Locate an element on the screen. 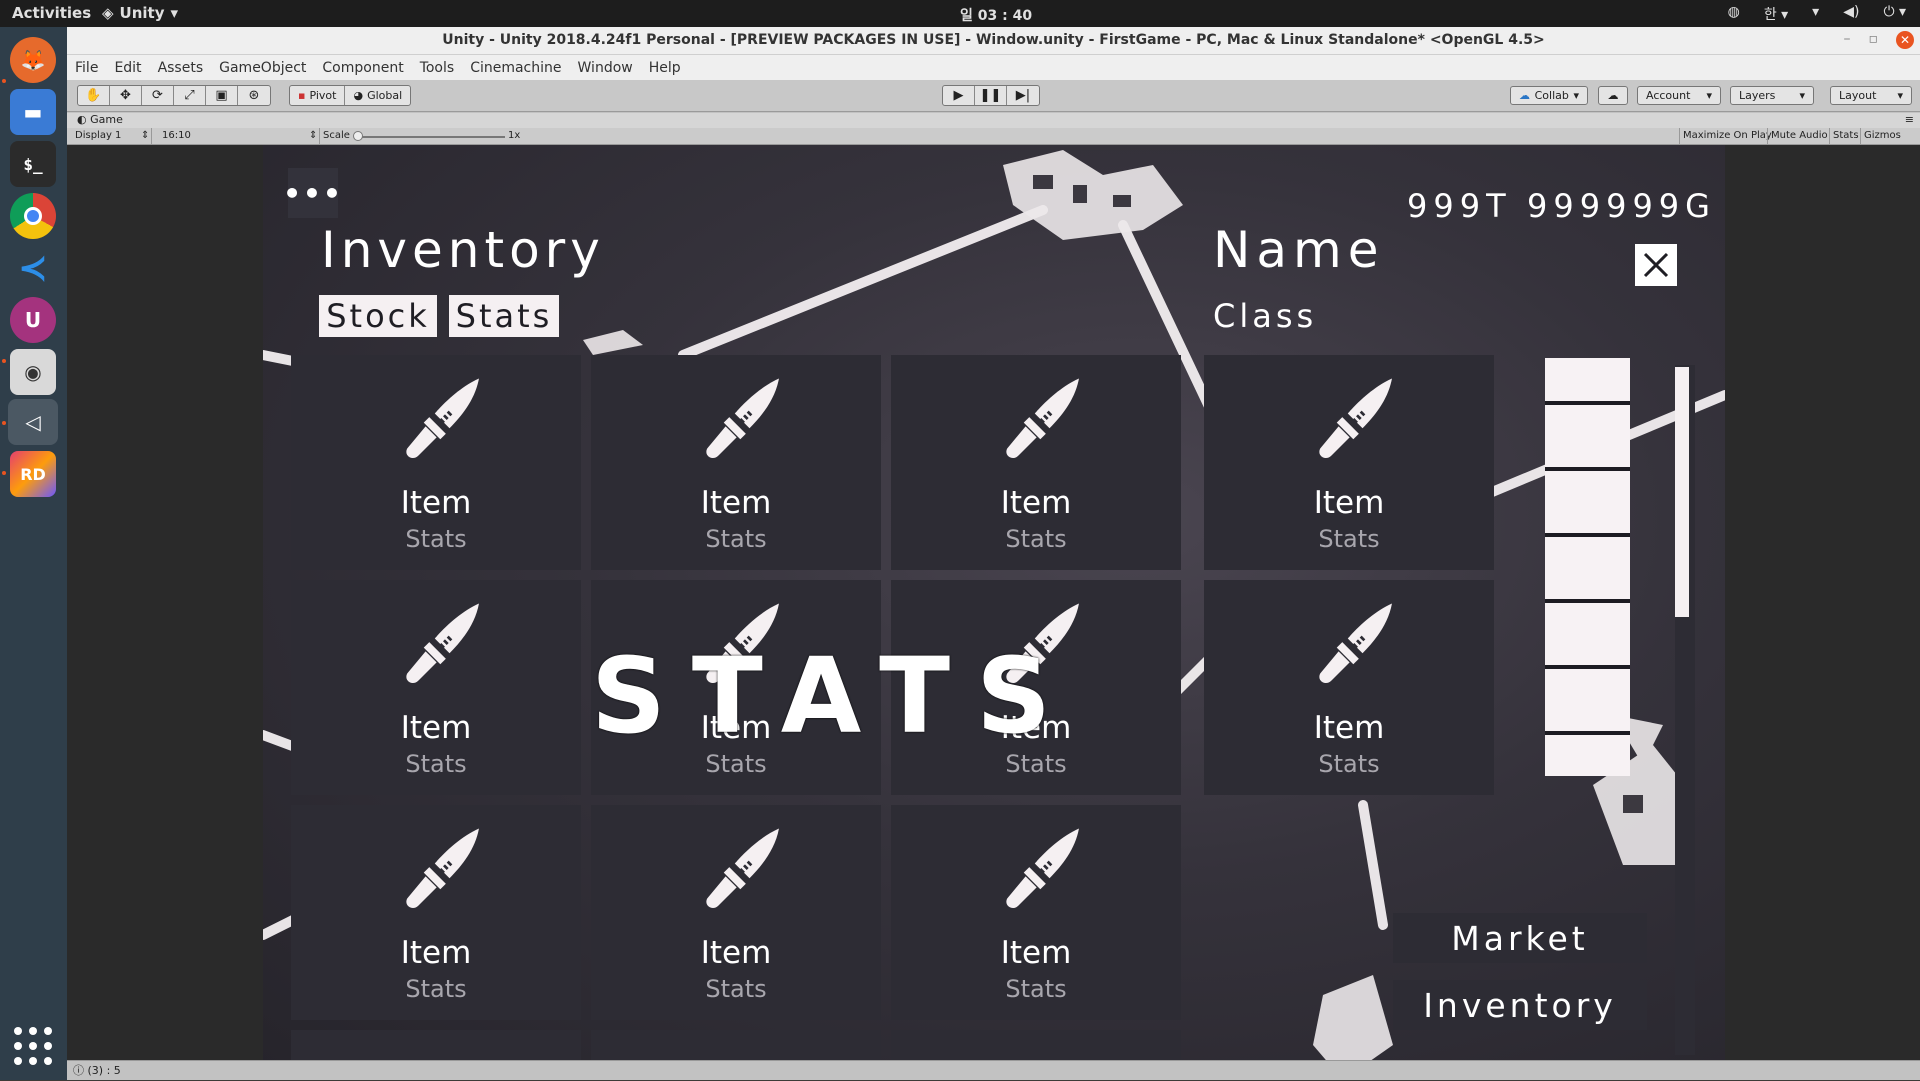  rect-tool-icon: ▣ is located at coordinates (222, 95).